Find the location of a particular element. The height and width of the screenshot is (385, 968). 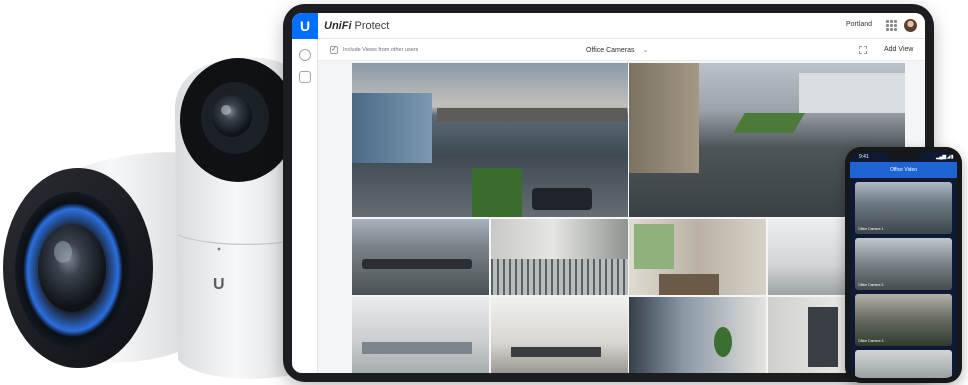

fullscreen-icon is located at coordinates (863, 50).